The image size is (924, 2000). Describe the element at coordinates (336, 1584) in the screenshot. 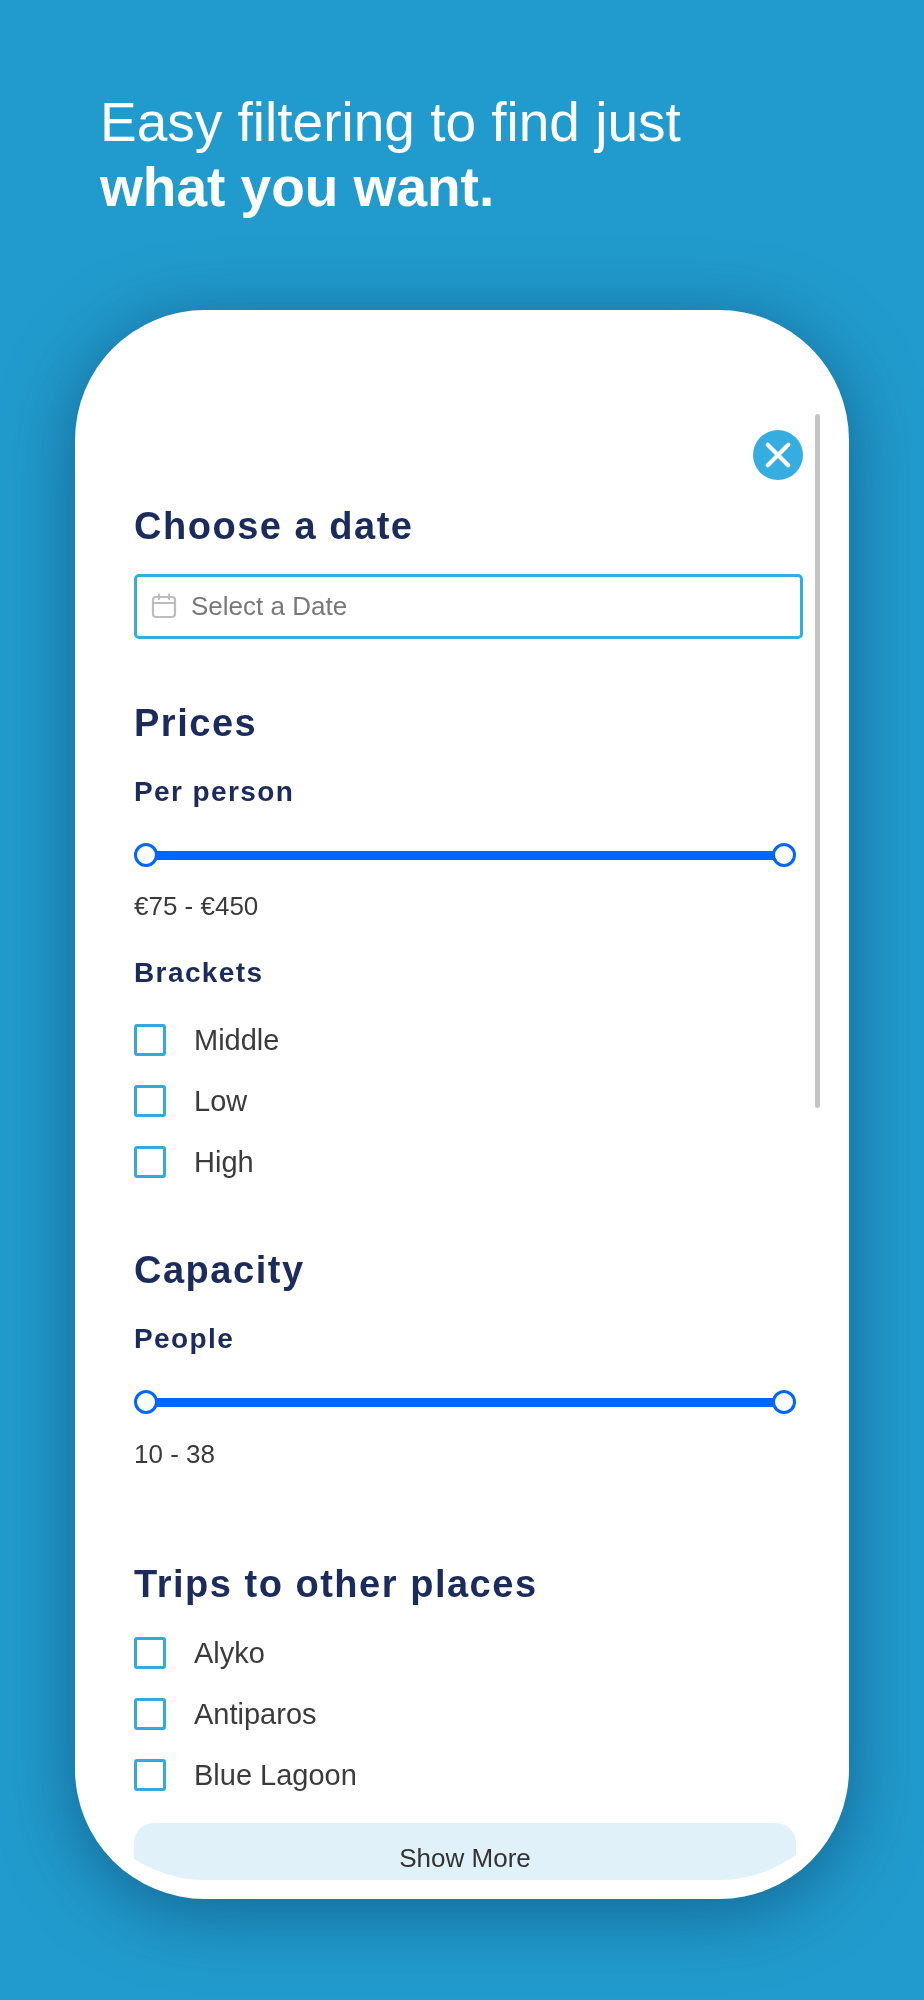

I see `section-heading: Trips to other places` at that location.